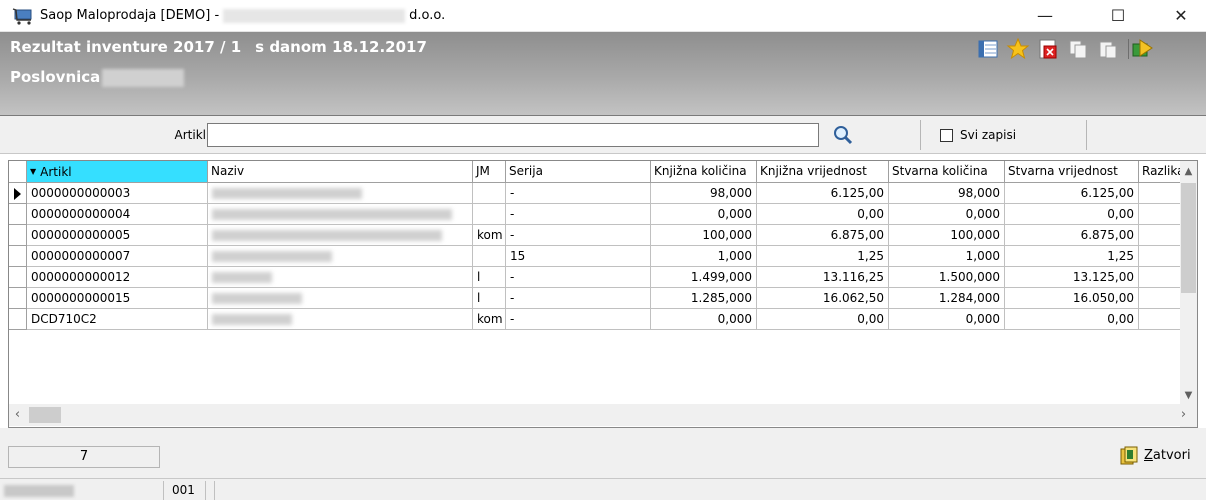  Describe the element at coordinates (704, 277) in the screenshot. I see `table-cell-knj-kol: 1.499,000` at that location.